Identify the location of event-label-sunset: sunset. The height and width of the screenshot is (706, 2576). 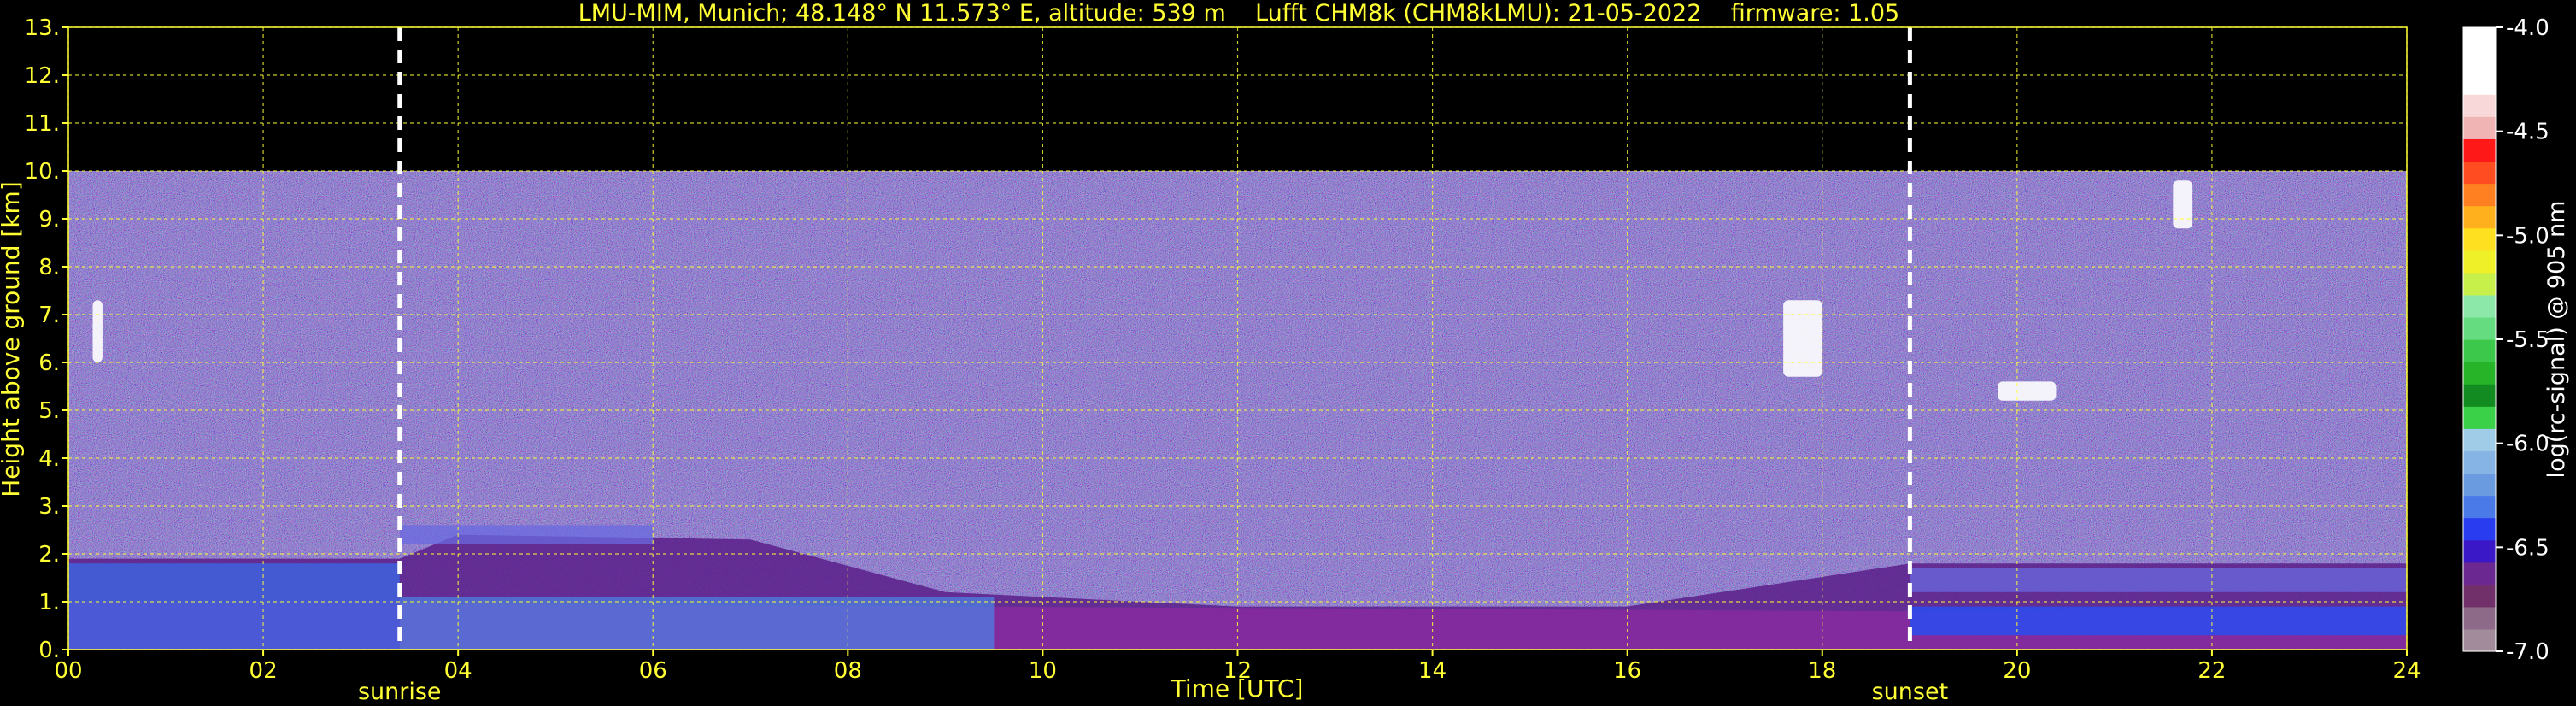
(1910, 692).